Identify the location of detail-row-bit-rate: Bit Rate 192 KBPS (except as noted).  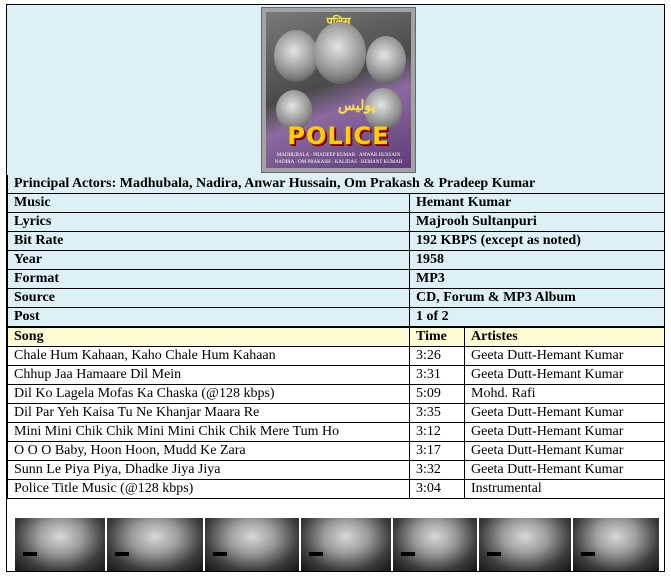
(336, 241).